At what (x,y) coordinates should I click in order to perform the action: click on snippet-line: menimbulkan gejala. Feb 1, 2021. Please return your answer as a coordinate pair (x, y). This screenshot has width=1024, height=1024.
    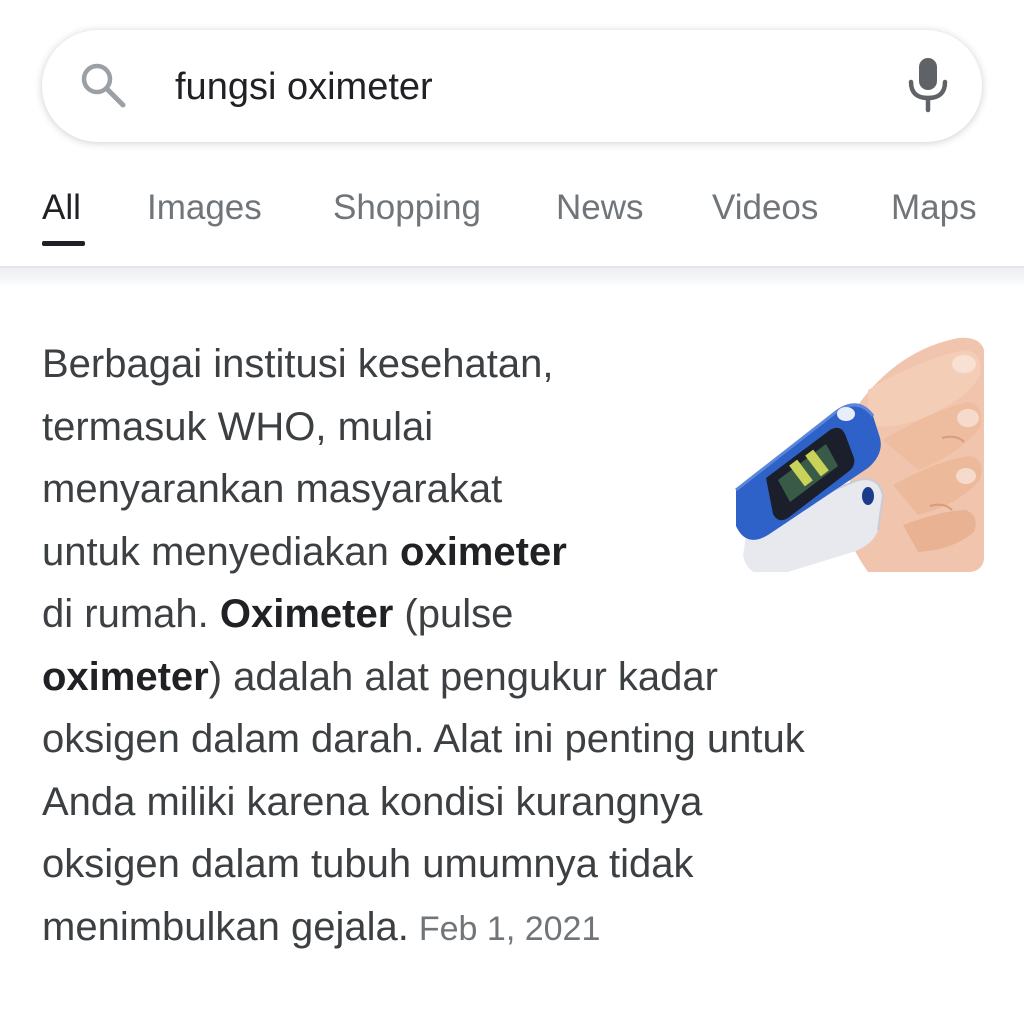
    Looking at the image, I should click on (321, 926).